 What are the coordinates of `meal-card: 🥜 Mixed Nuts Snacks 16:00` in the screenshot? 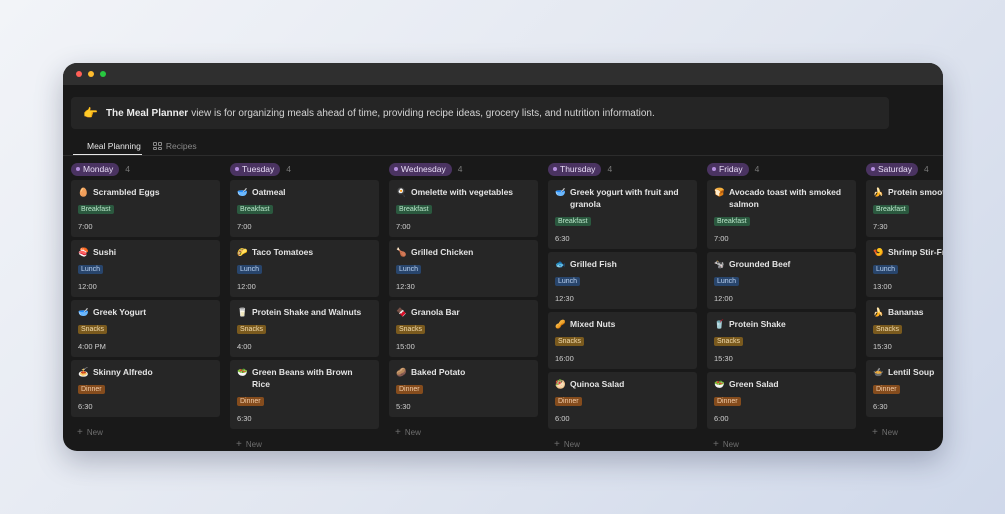 It's located at (622, 340).